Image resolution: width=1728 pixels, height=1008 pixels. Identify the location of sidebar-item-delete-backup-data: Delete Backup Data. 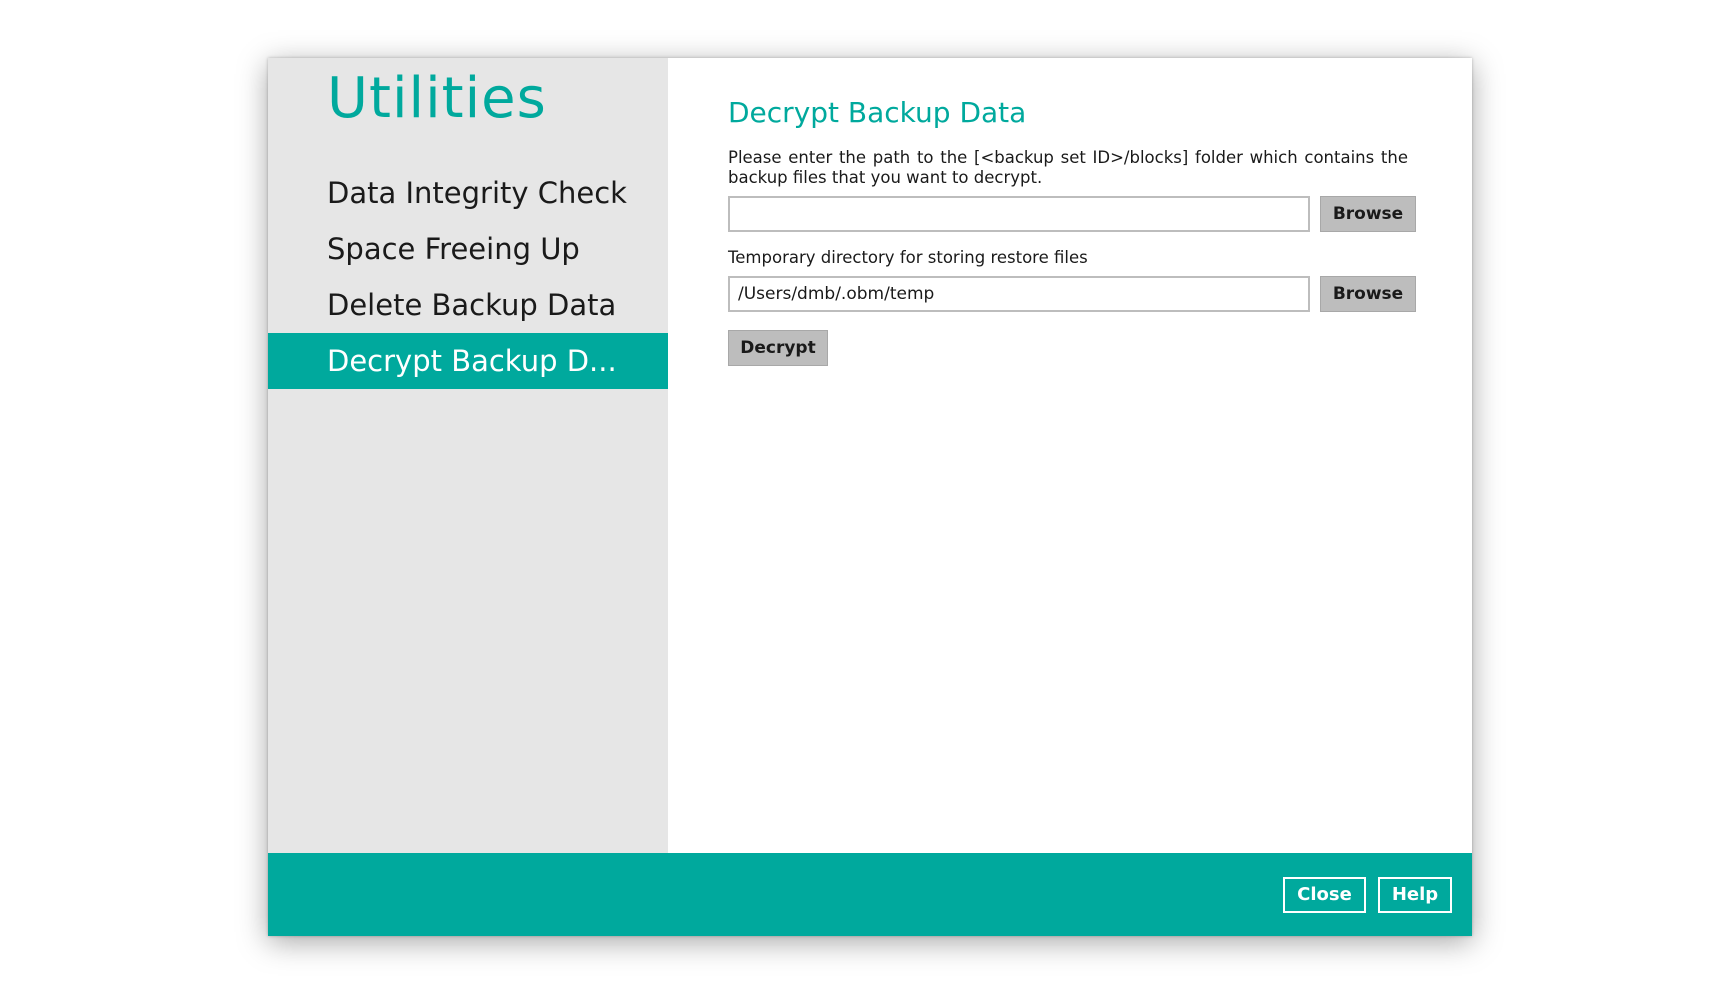
(468, 305).